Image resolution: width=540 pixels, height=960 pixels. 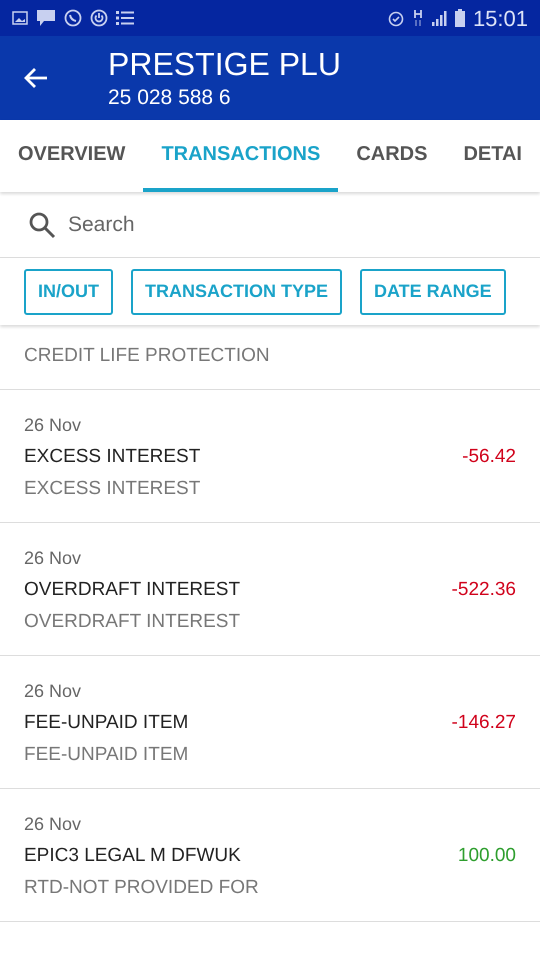 I want to click on account-title: PRESTIGE PLU, so click(x=224, y=64).